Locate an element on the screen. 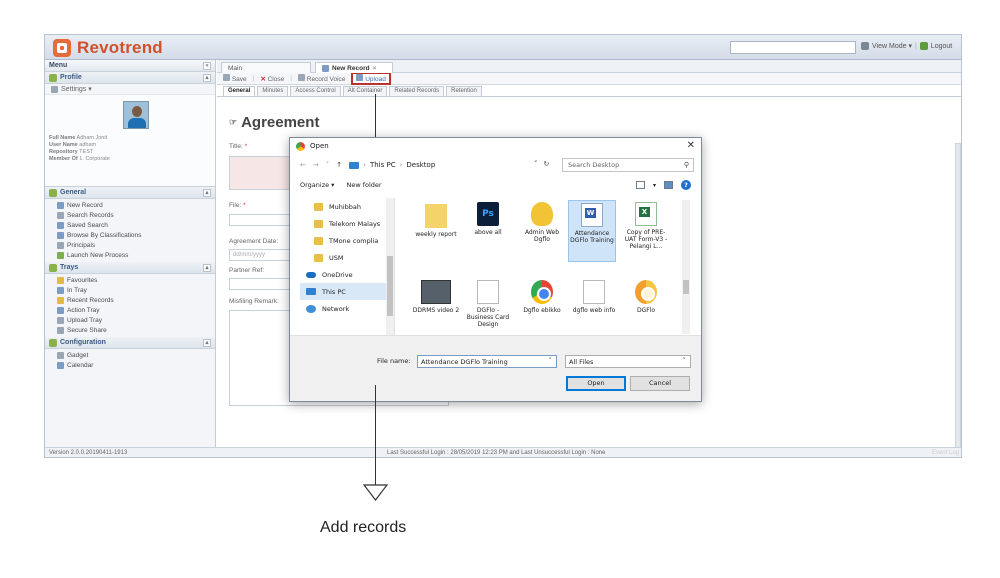 The image size is (1000, 578). breadcrumb: › This PC › Desktop is located at coordinates (392, 165).